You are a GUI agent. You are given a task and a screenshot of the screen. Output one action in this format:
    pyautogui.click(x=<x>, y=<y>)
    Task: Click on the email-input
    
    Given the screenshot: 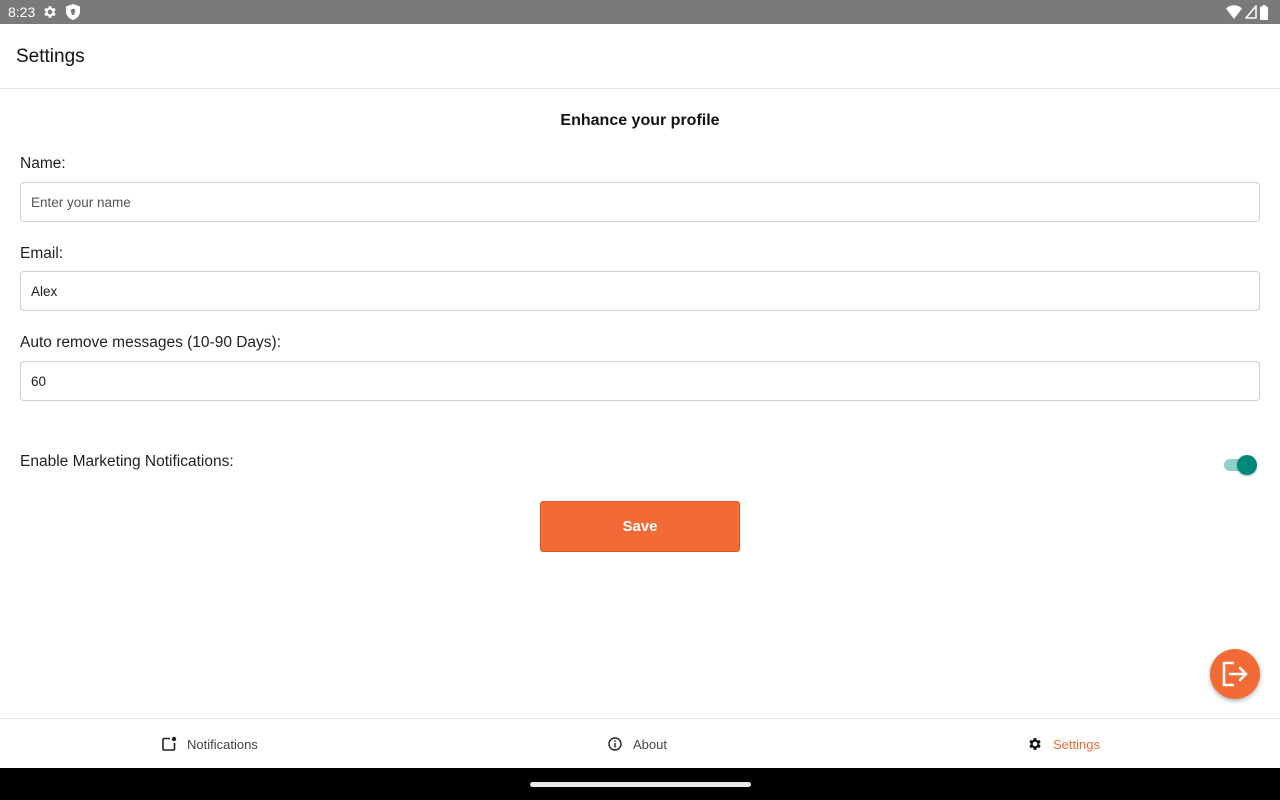 What is the action you would take?
    pyautogui.click(x=640, y=291)
    